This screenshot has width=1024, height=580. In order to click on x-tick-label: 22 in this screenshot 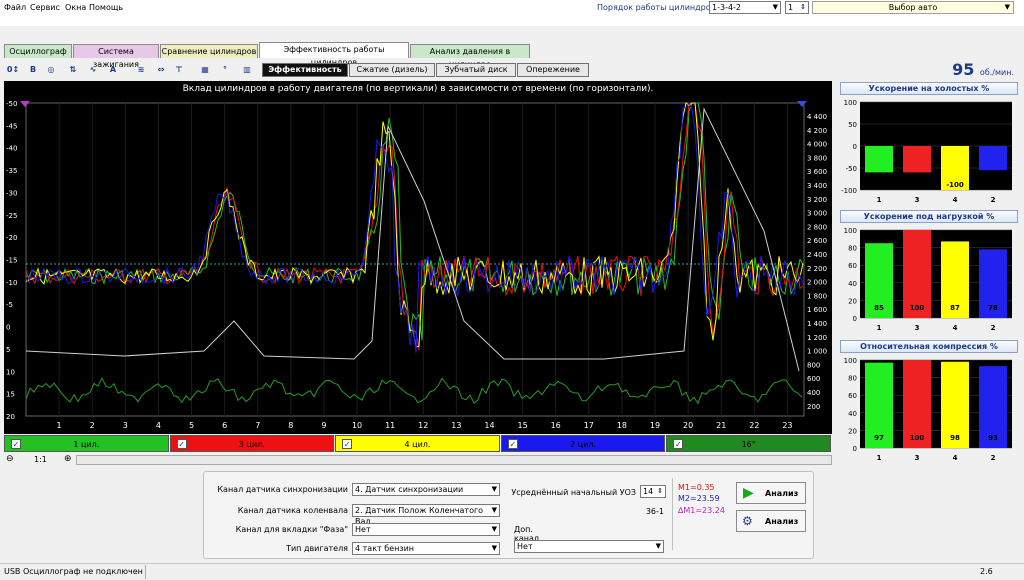, I will do `click(754, 425)`.